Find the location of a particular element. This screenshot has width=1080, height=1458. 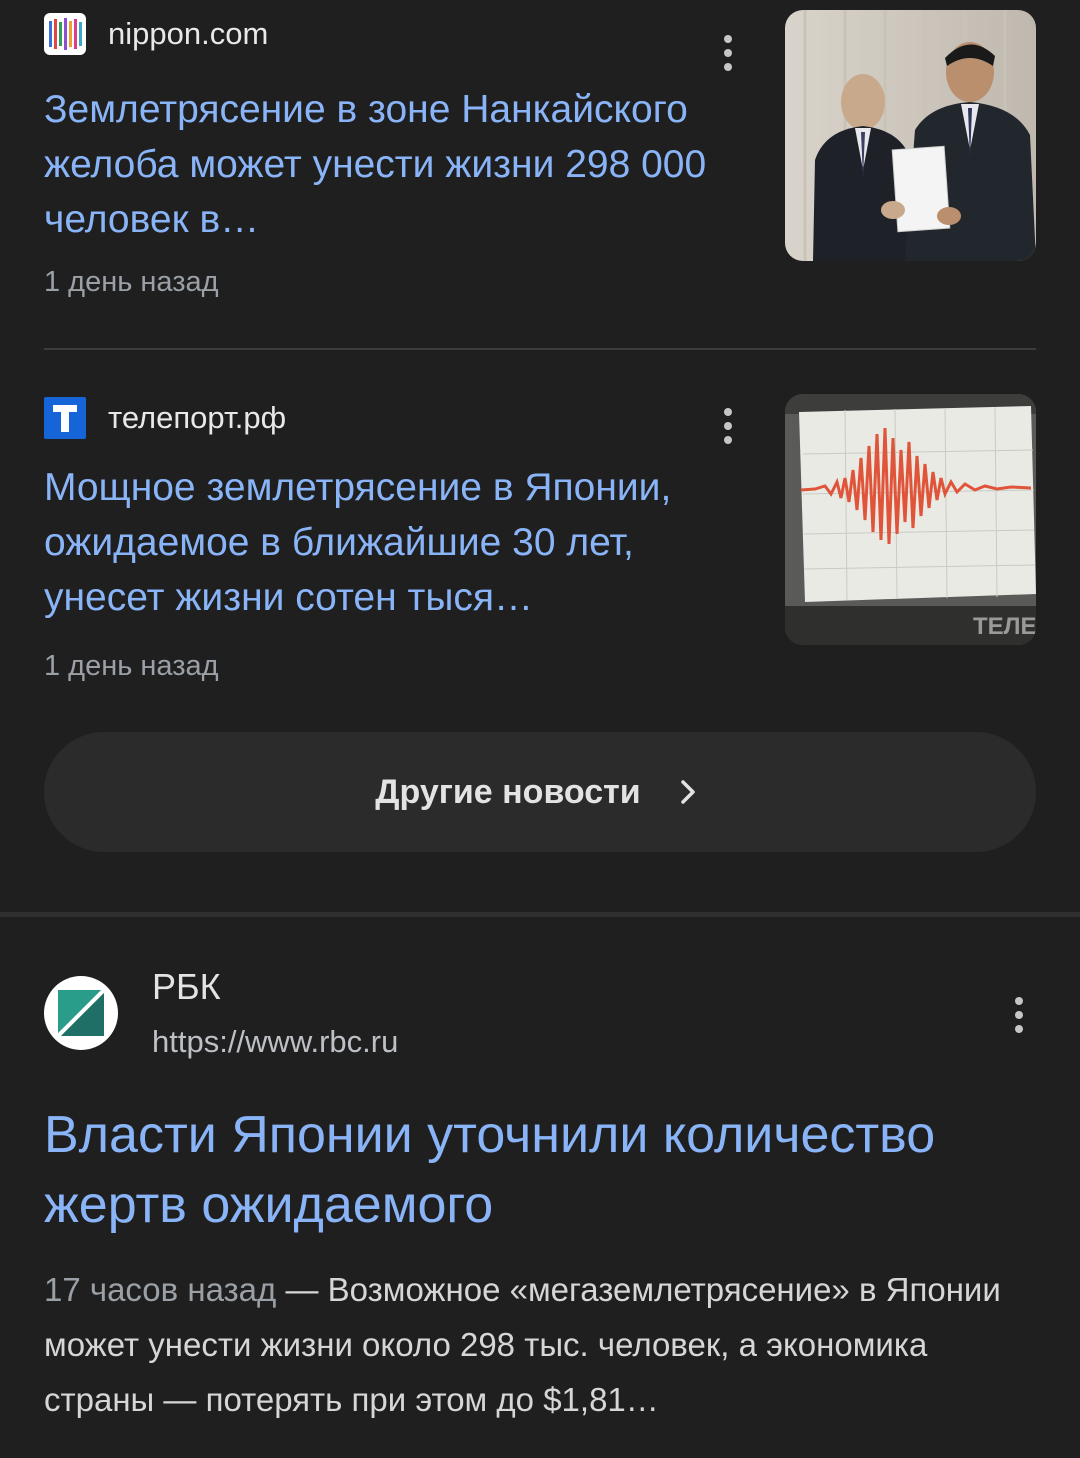

source-name: nippon.com is located at coordinates (188, 33).